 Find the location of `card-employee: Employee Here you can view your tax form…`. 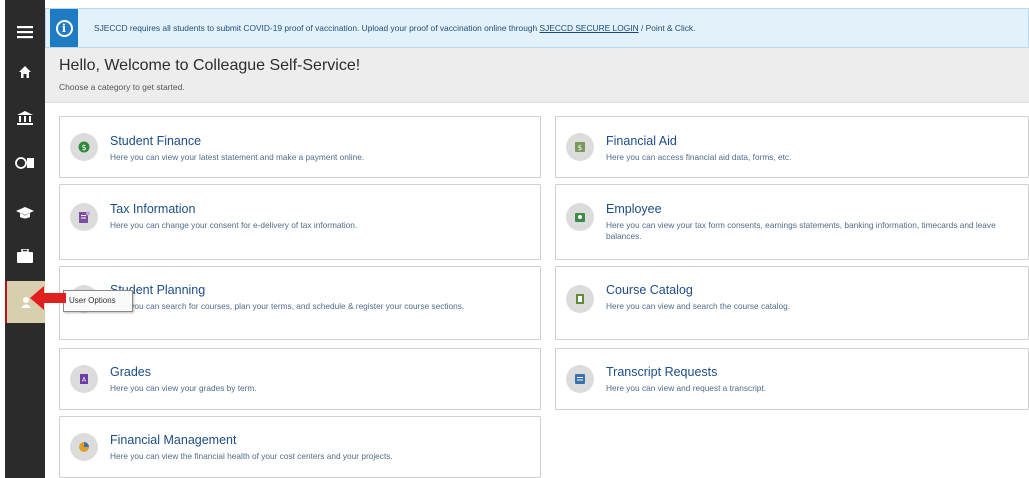

card-employee: Employee Here you can view your tax form… is located at coordinates (792, 222).